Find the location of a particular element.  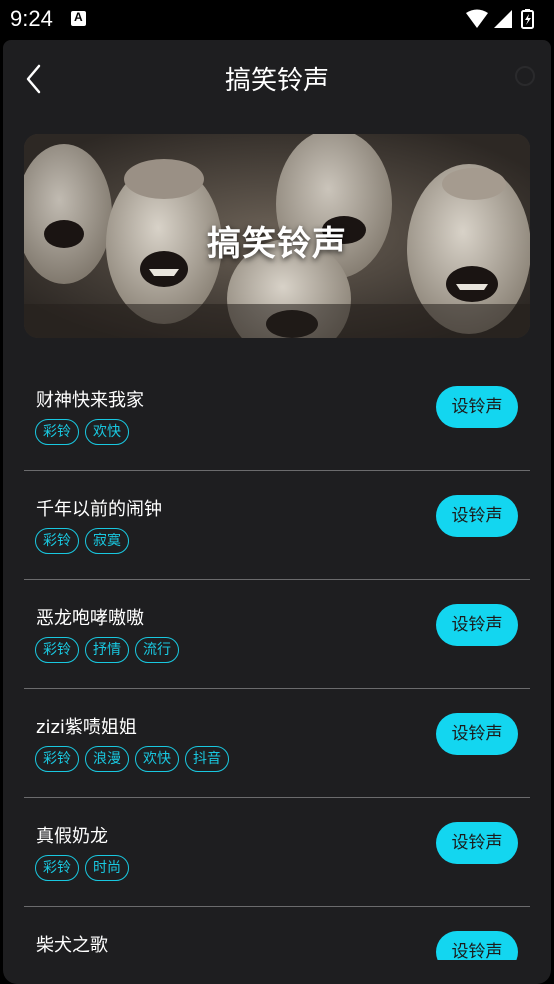

tag: 抖音 is located at coordinates (207, 759).